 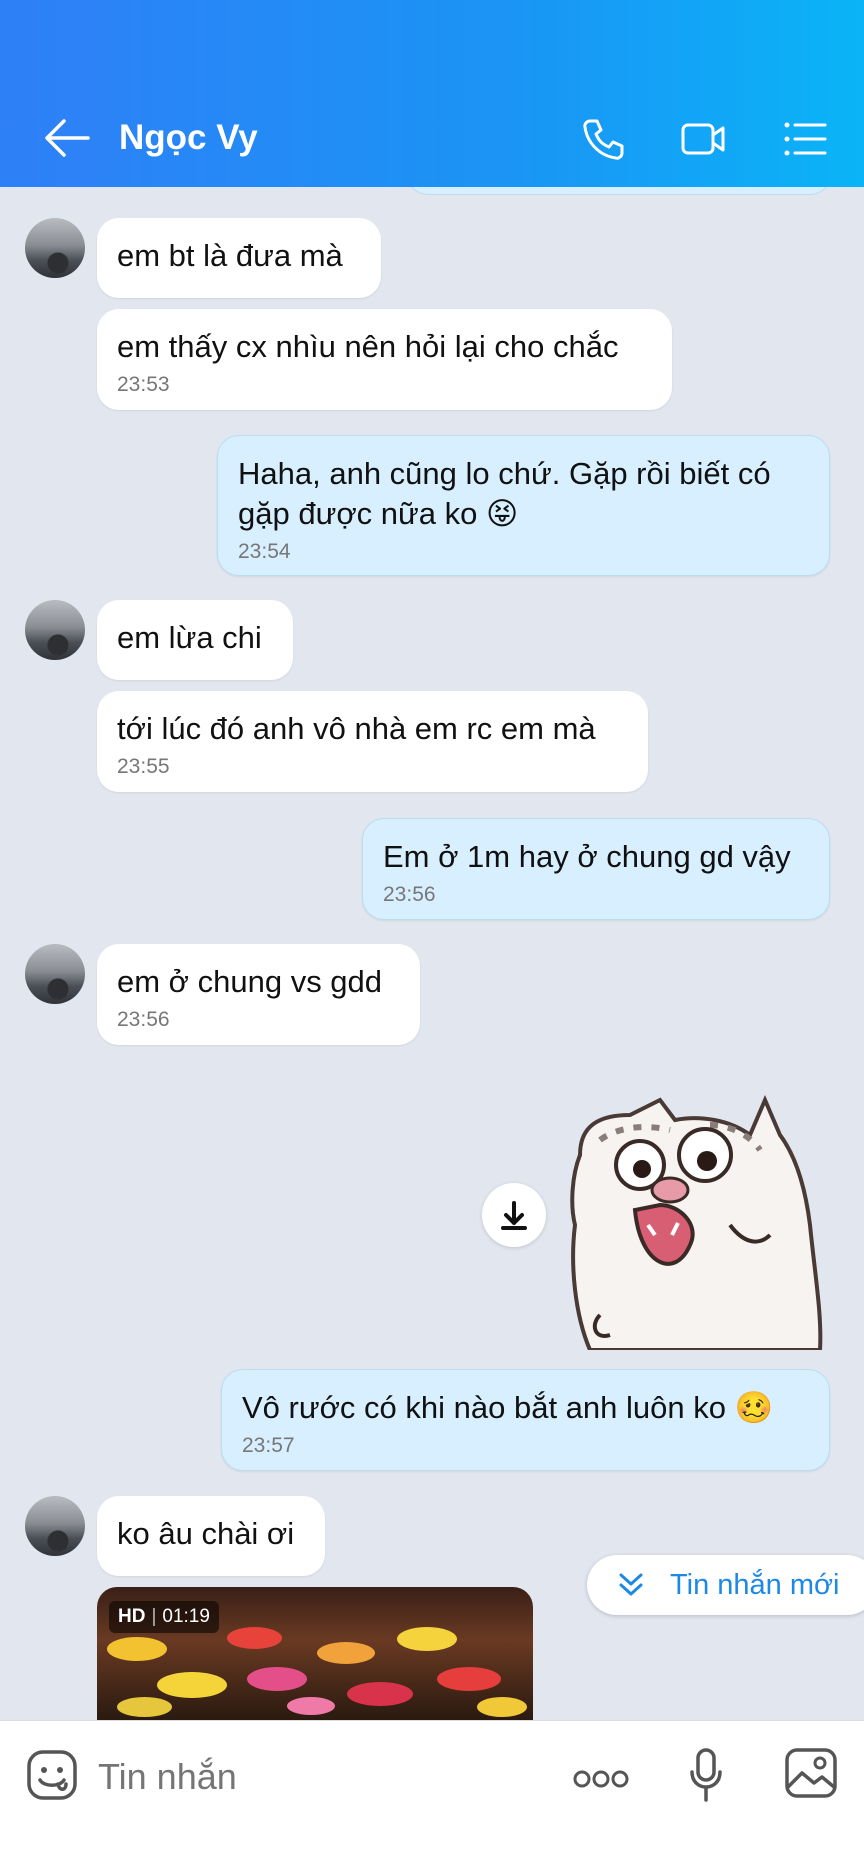 What do you see at coordinates (631, 1584) in the screenshot?
I see `double-chevron-down-icon` at bounding box center [631, 1584].